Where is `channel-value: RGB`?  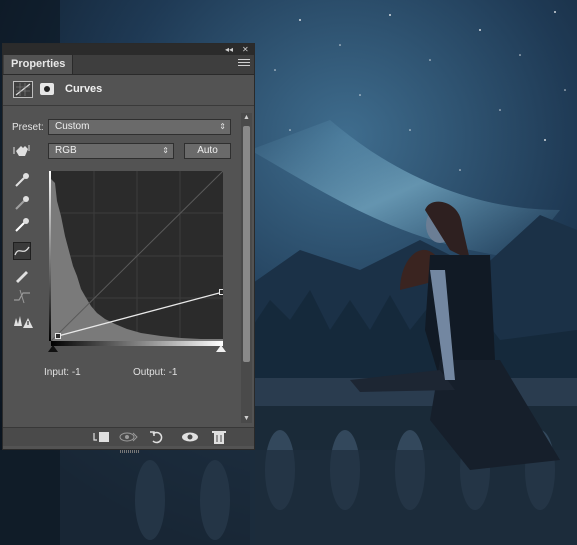 channel-value: RGB is located at coordinates (66, 150).